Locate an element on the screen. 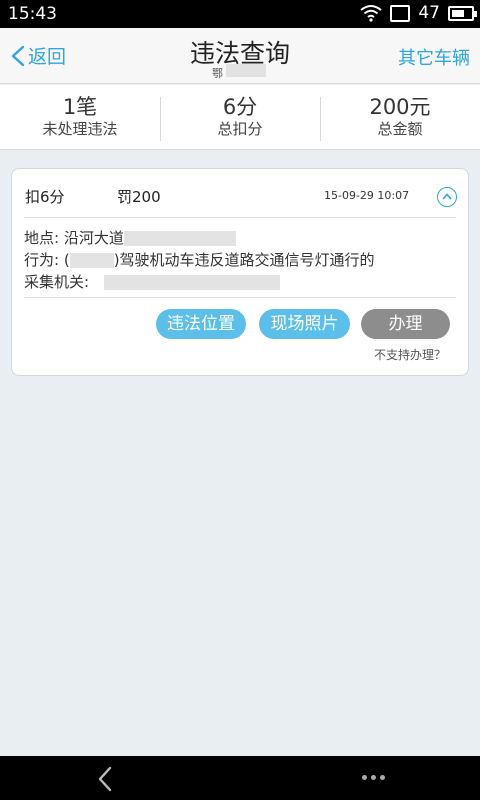 The height and width of the screenshot is (800, 480). summary-amount: 200元 总金额 is located at coordinates (400, 117).